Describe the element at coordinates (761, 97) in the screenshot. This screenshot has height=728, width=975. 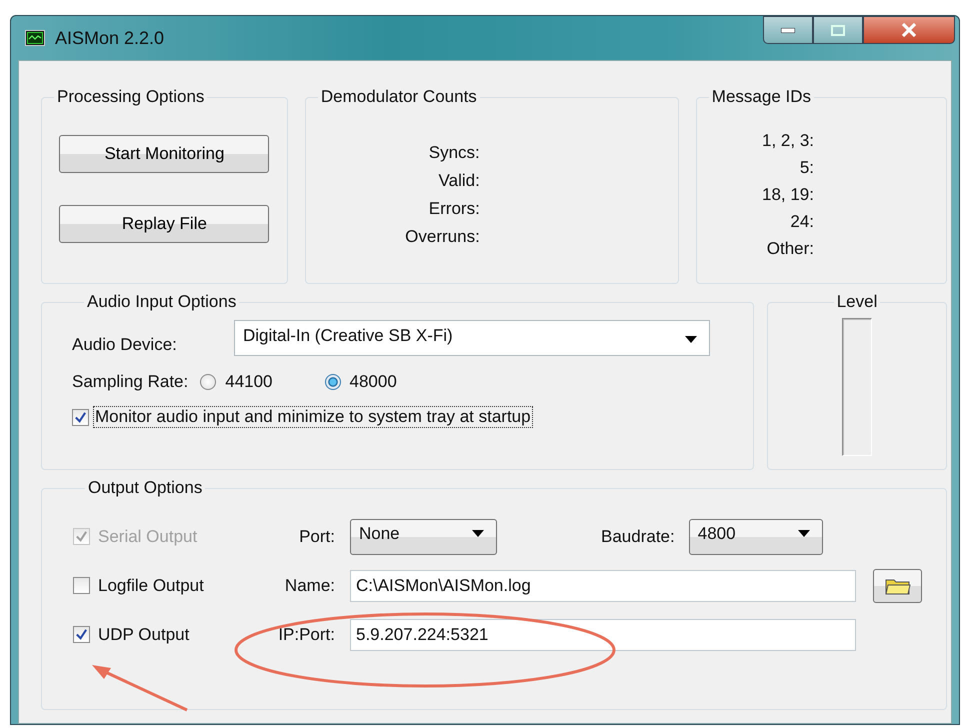
I see `group-title: Message IDs` at that location.